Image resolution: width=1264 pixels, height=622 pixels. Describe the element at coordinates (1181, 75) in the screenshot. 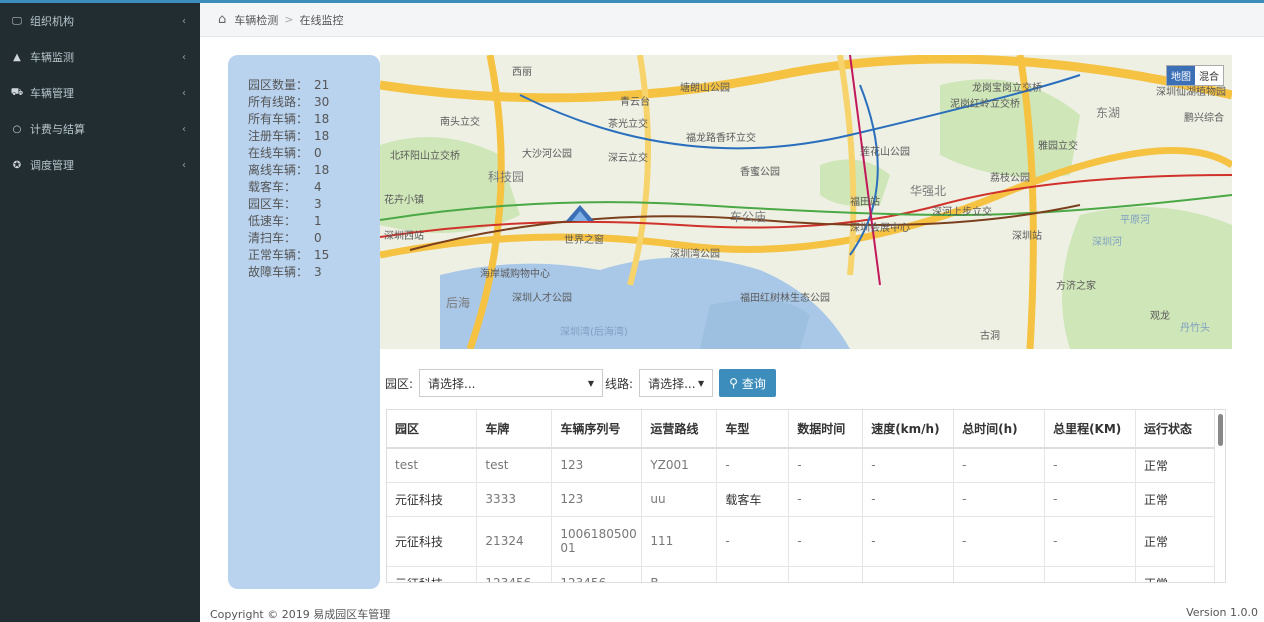

I see `map-type-map-button: 地图` at that location.